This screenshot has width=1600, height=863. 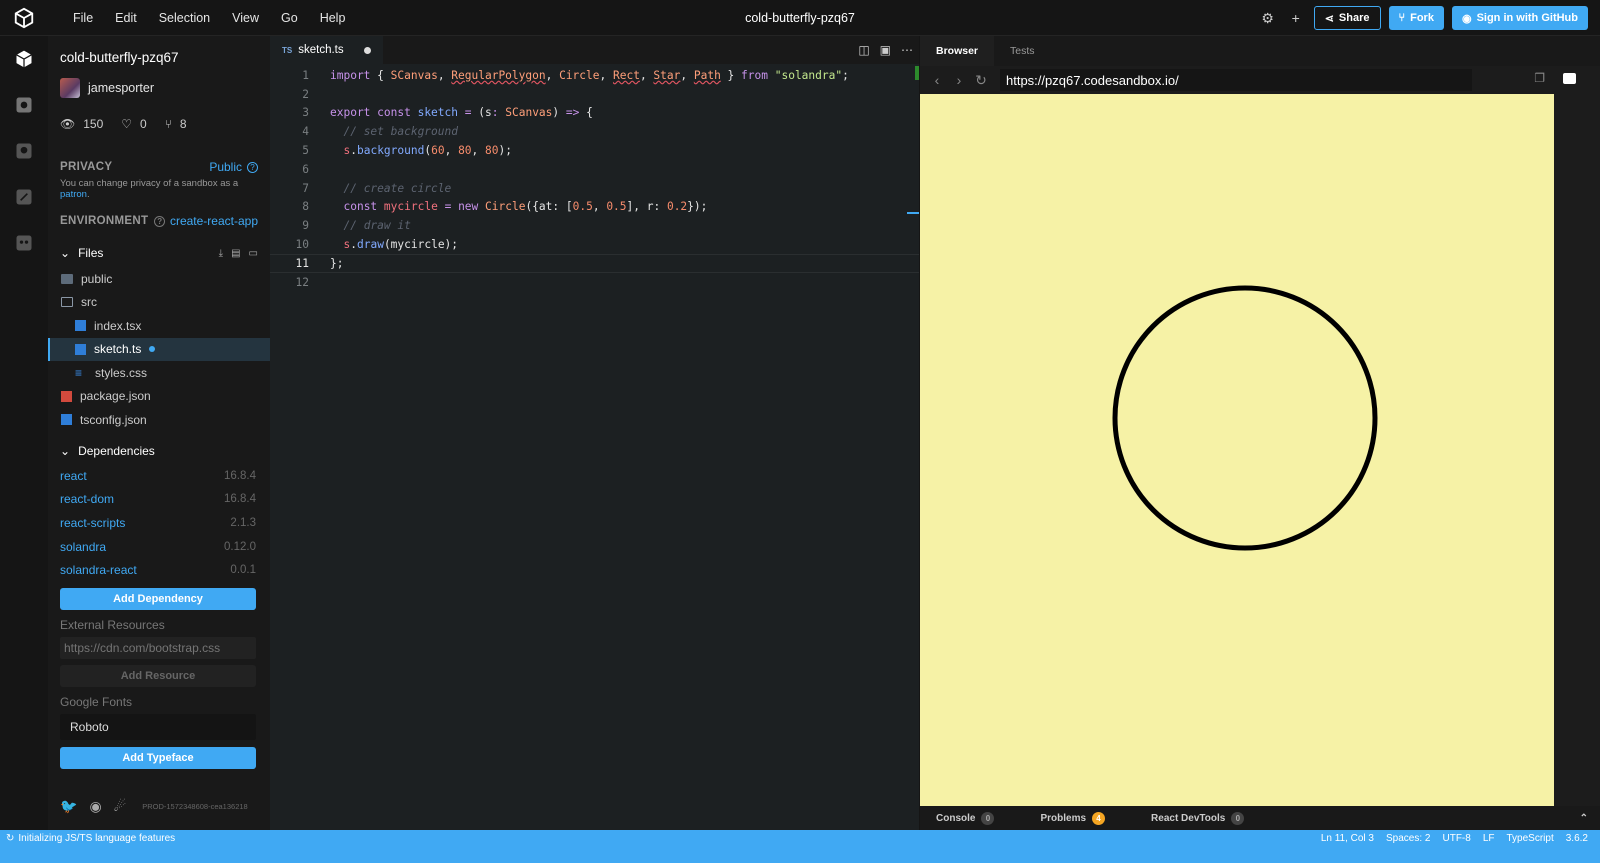 I want to click on refresh-icon: ↻, so click(x=981, y=80).